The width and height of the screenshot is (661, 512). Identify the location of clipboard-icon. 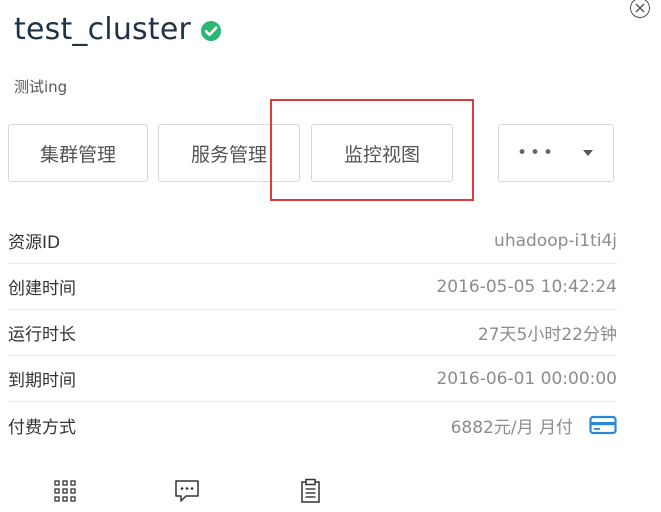
(311, 491).